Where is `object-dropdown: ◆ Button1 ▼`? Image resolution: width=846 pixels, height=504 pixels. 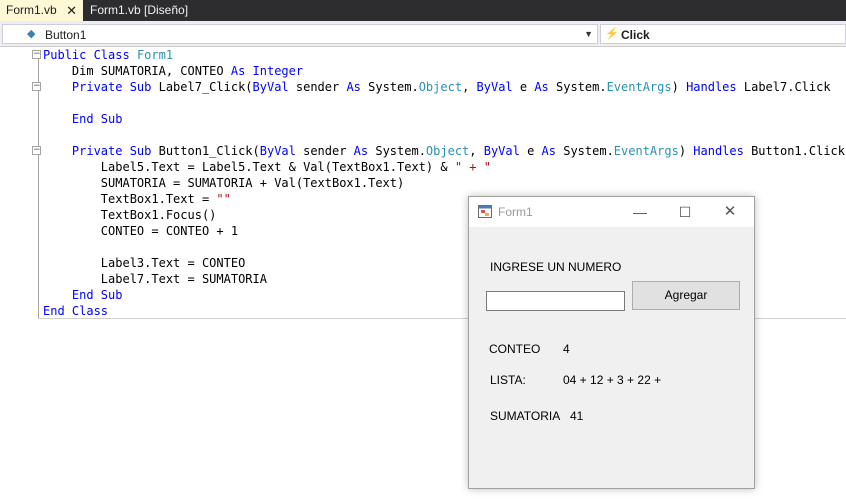 object-dropdown: ◆ Button1 ▼ is located at coordinates (300, 34).